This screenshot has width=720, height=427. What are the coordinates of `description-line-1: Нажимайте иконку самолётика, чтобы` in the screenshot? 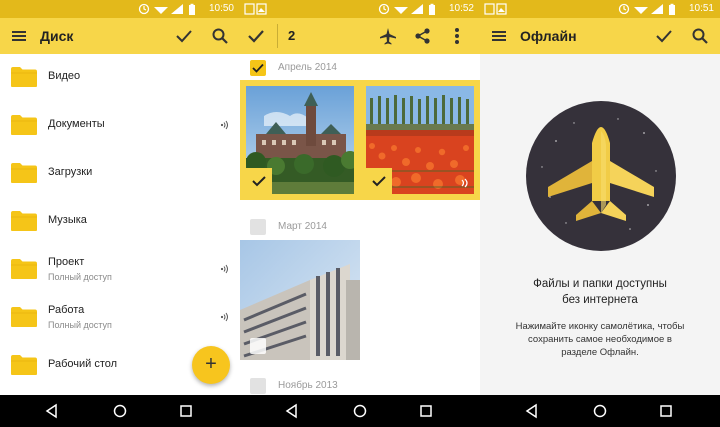 It's located at (600, 326).